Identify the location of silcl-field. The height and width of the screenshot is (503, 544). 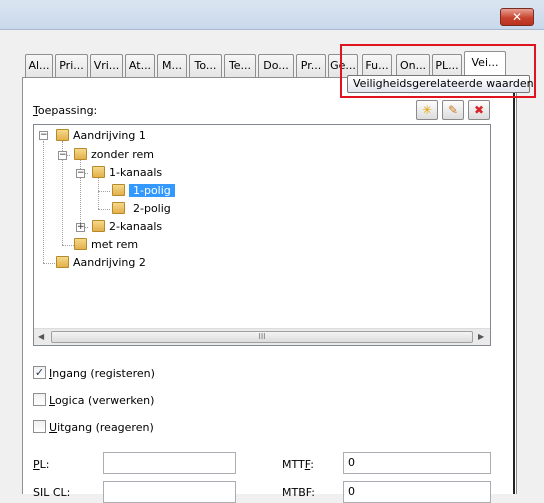
(169, 492).